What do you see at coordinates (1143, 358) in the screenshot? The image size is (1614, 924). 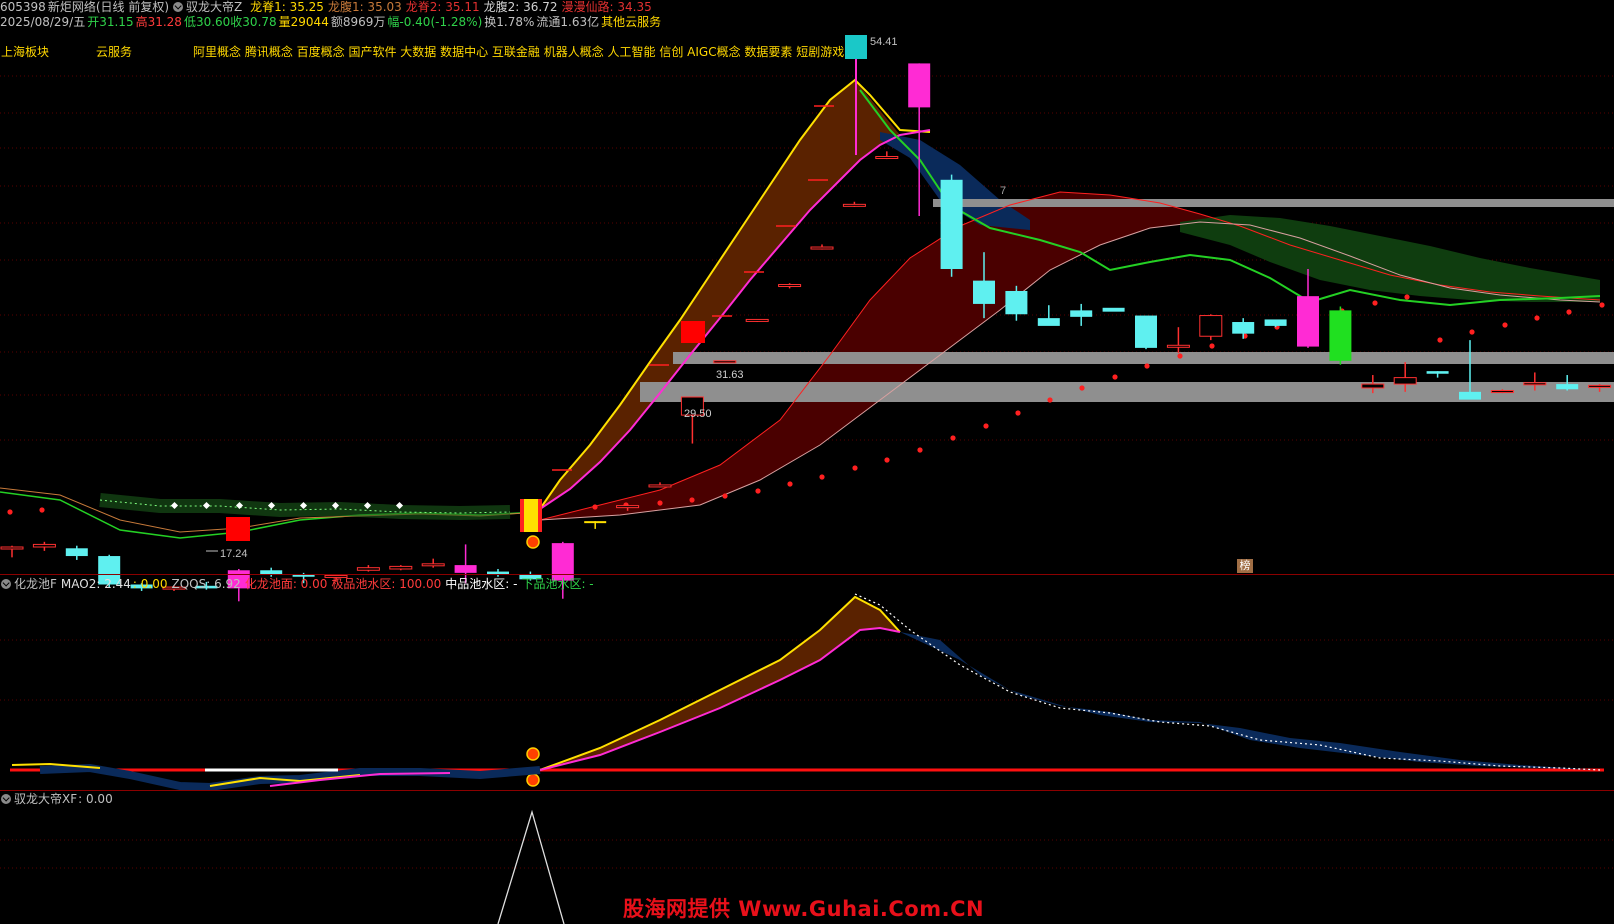 I see `resistance-bar-mid` at bounding box center [1143, 358].